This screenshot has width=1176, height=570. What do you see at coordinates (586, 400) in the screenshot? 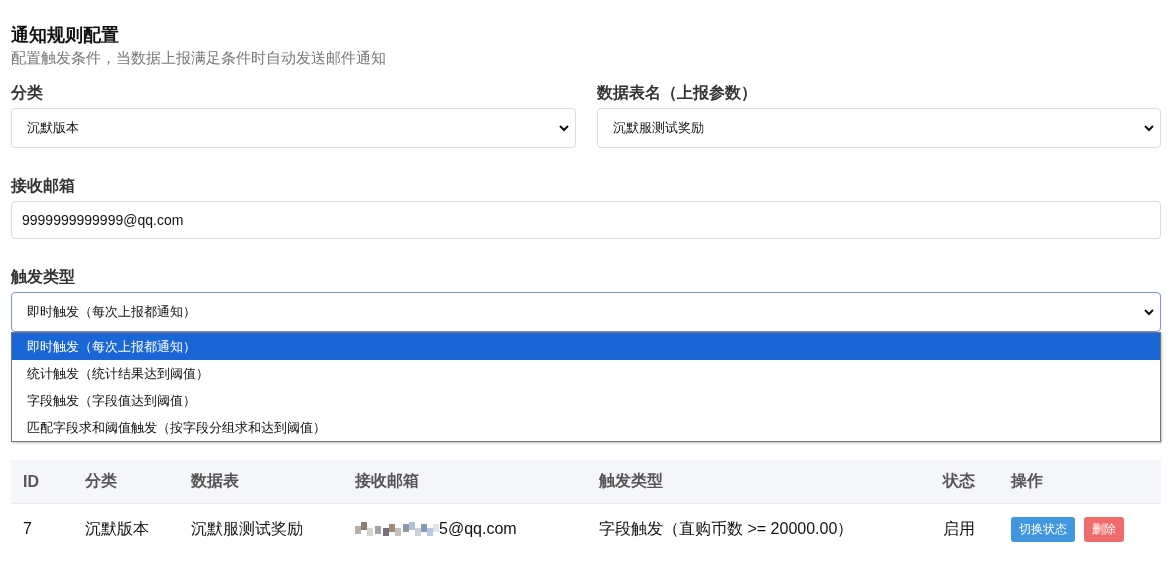
I see `dropdown-option: 字段触发（字段值达到阈值）` at bounding box center [586, 400].